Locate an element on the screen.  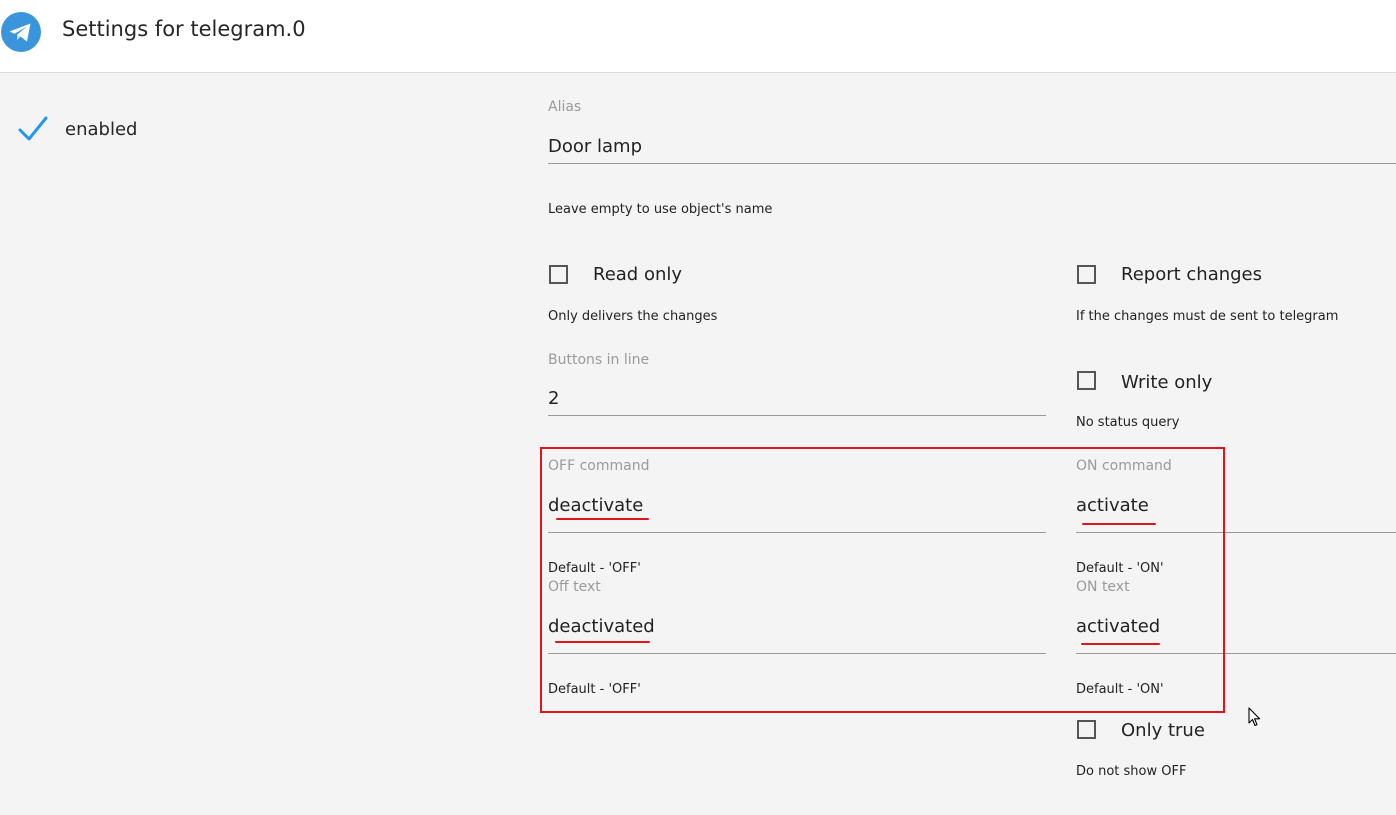
annotation-underline-on-text is located at coordinates (1120, 644).